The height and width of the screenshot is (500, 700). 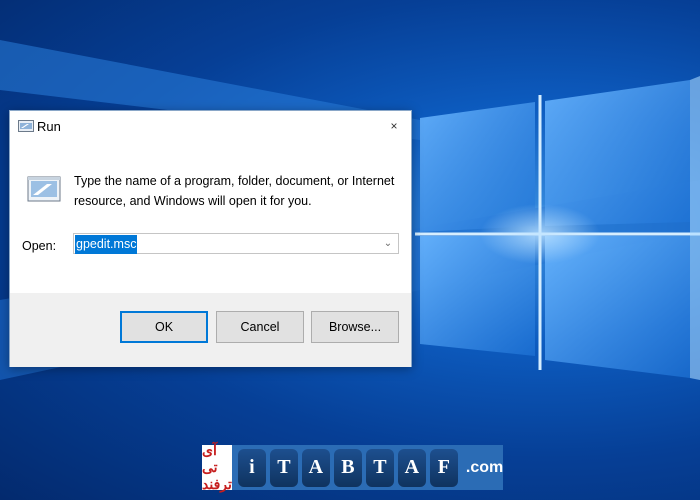 I want to click on watermark-letter: B, so click(x=347, y=467).